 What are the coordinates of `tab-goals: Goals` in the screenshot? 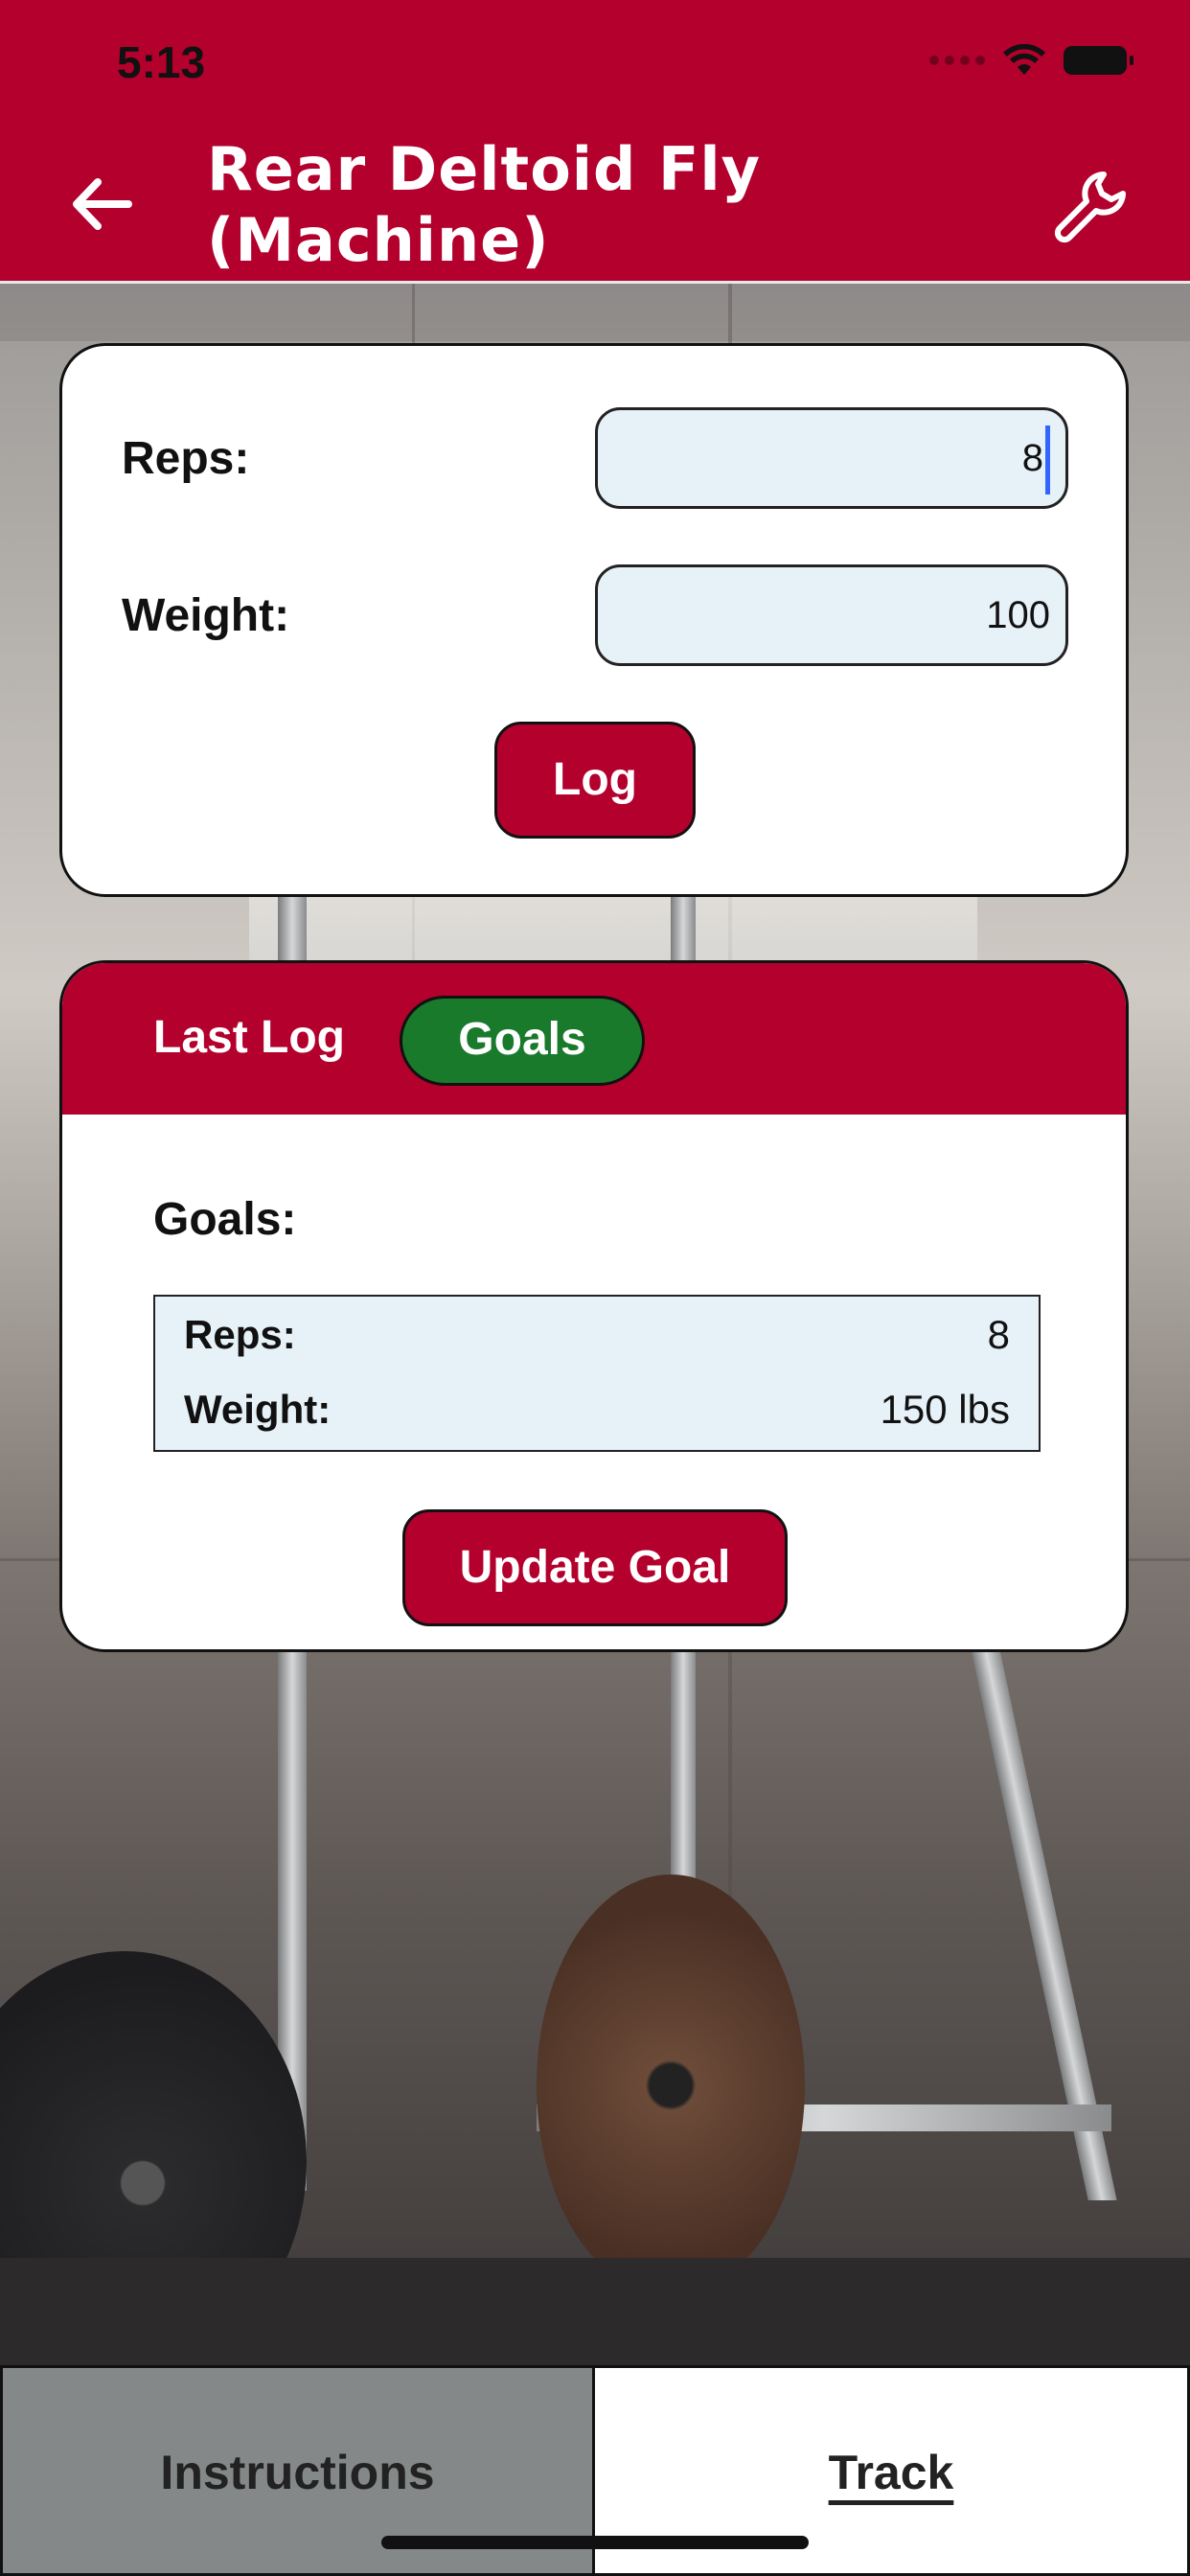 It's located at (523, 1041).